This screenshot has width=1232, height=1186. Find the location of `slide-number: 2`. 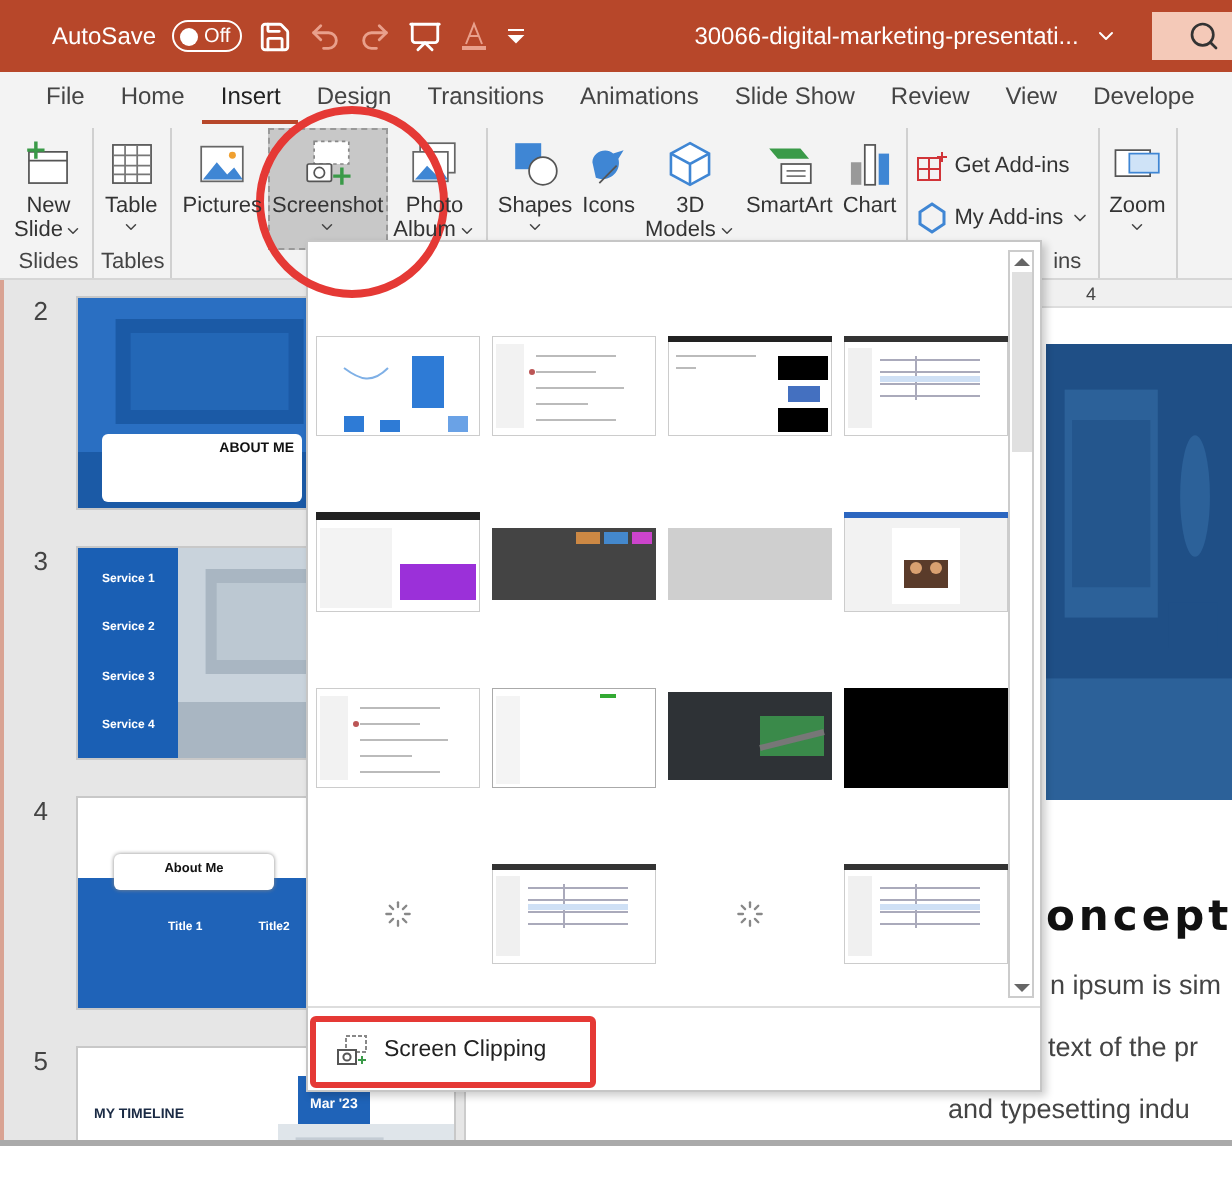

slide-number: 2 is located at coordinates (39, 313).